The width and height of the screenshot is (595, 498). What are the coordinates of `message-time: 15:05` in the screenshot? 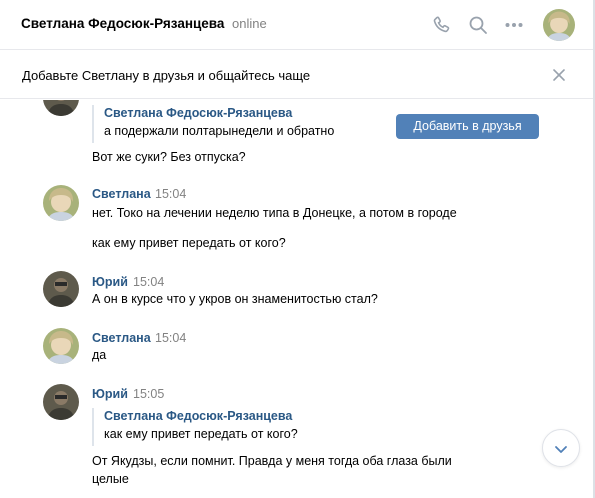 It's located at (148, 394).